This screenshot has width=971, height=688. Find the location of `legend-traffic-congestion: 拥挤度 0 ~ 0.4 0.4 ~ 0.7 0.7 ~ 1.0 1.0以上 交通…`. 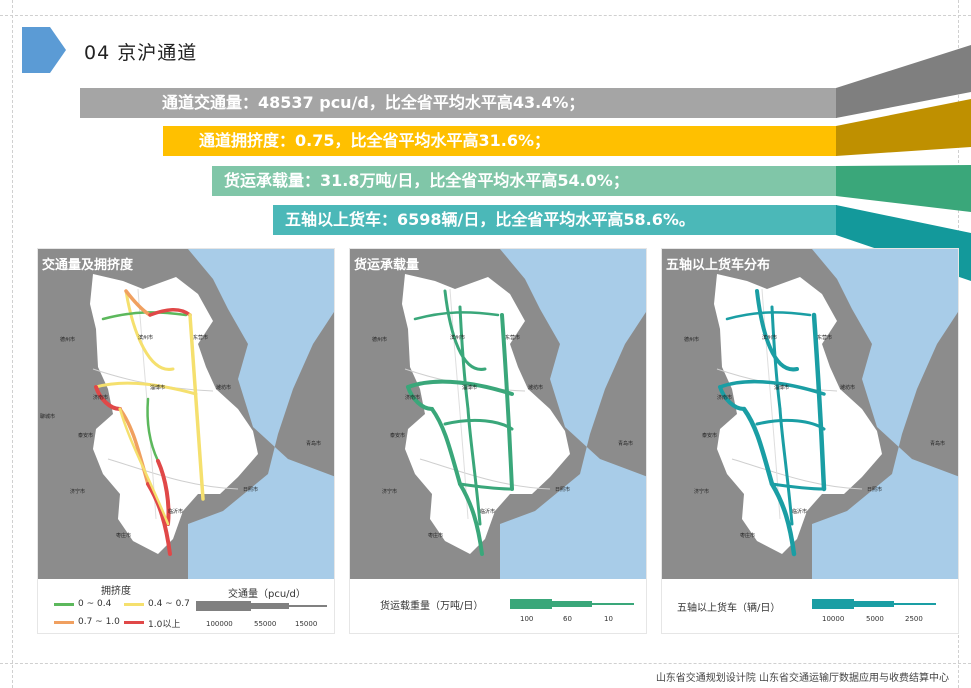

legend-traffic-congestion: 拥挤度 0 ~ 0.4 0.4 ~ 0.7 0.7 ~ 1.0 1.0以上 交通… is located at coordinates (186, 606).